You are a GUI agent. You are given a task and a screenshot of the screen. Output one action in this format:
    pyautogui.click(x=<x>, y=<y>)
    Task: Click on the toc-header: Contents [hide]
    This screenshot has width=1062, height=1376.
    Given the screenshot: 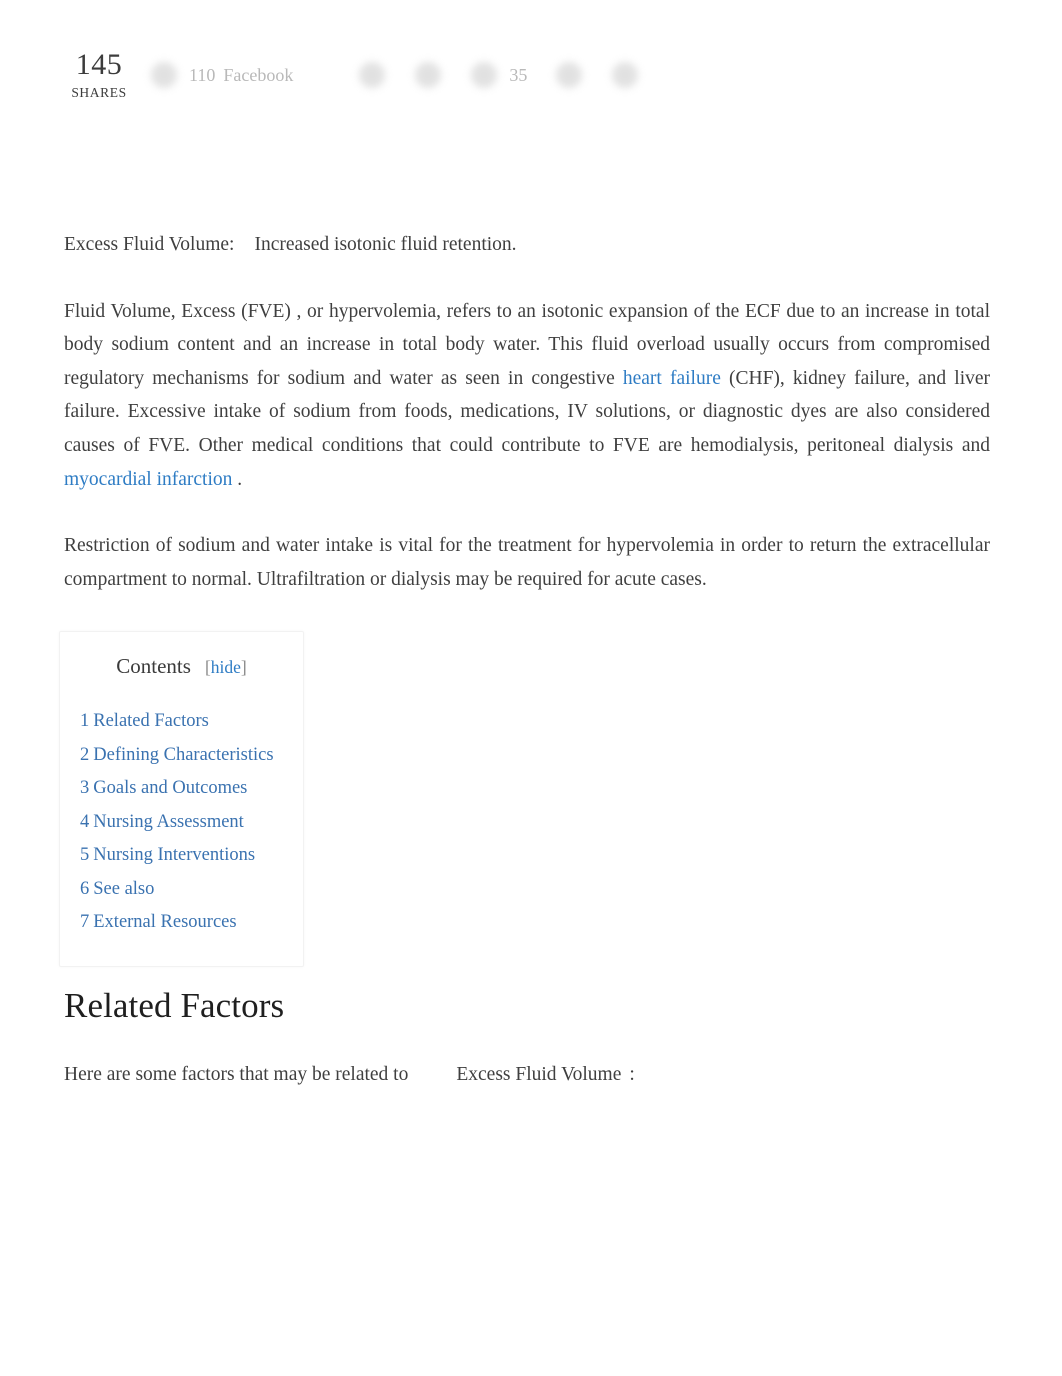 What is the action you would take?
    pyautogui.click(x=181, y=666)
    